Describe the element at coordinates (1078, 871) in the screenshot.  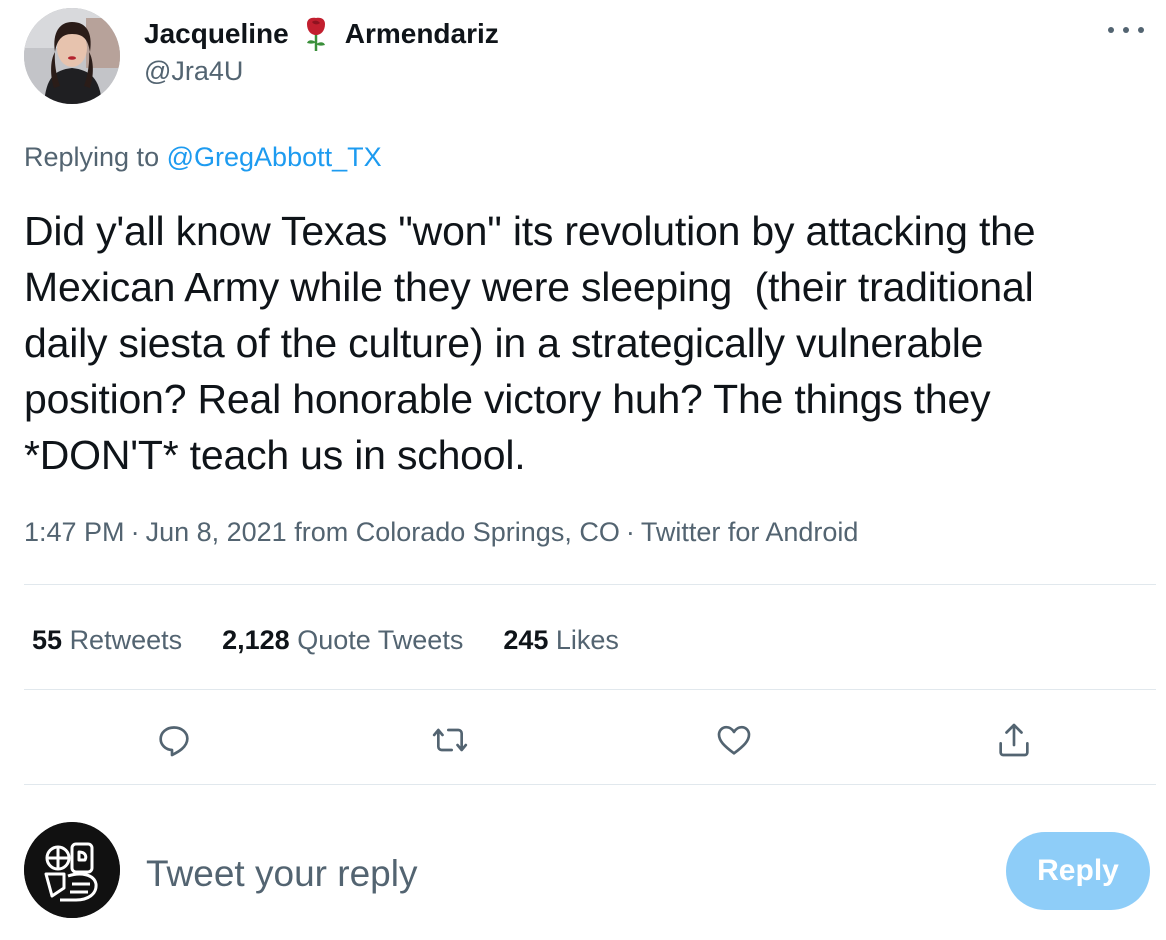
I see `reply-submit-button: Reply` at that location.